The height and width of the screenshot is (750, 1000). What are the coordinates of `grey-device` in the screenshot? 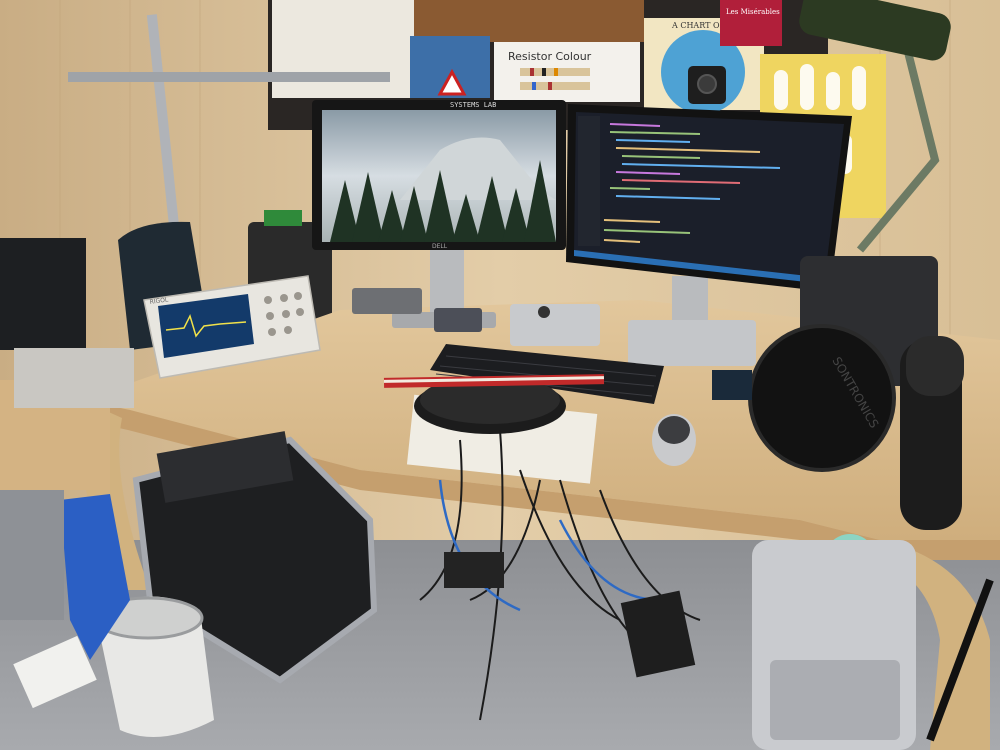 It's located at (387, 301).